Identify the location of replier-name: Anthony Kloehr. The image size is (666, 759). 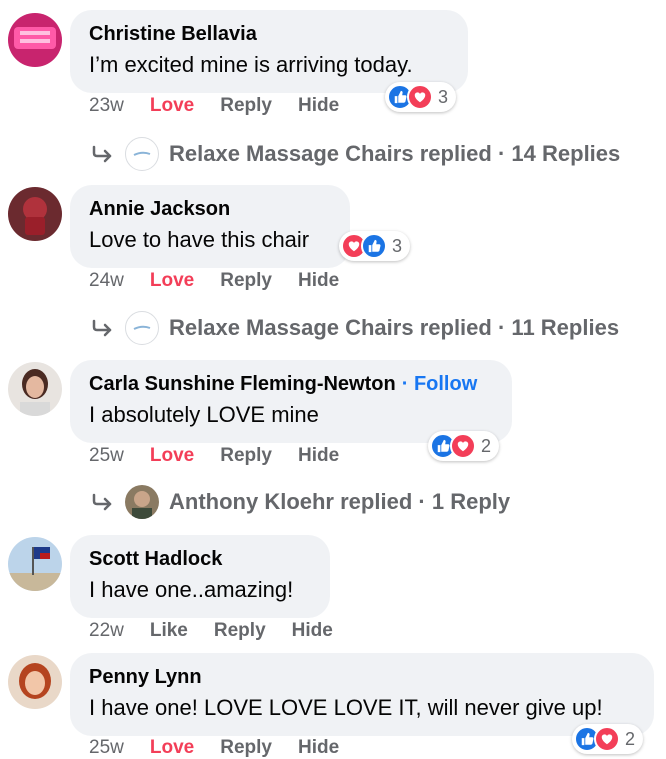
(251, 501).